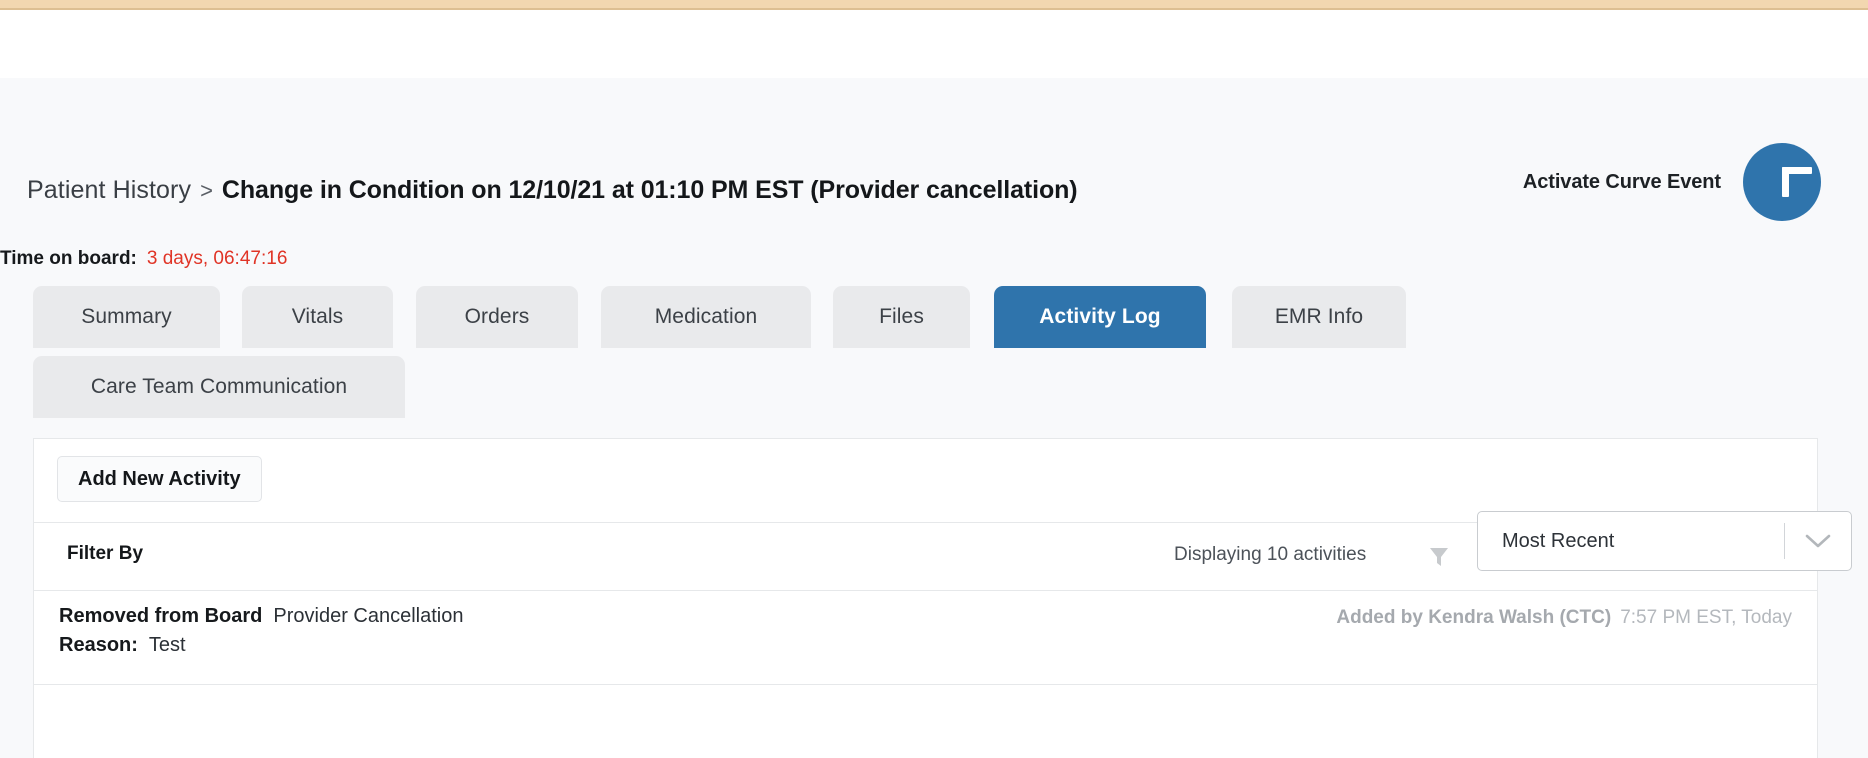 The image size is (1868, 758). Describe the element at coordinates (105, 553) in the screenshot. I see `filter-by-label: Filter By` at that location.